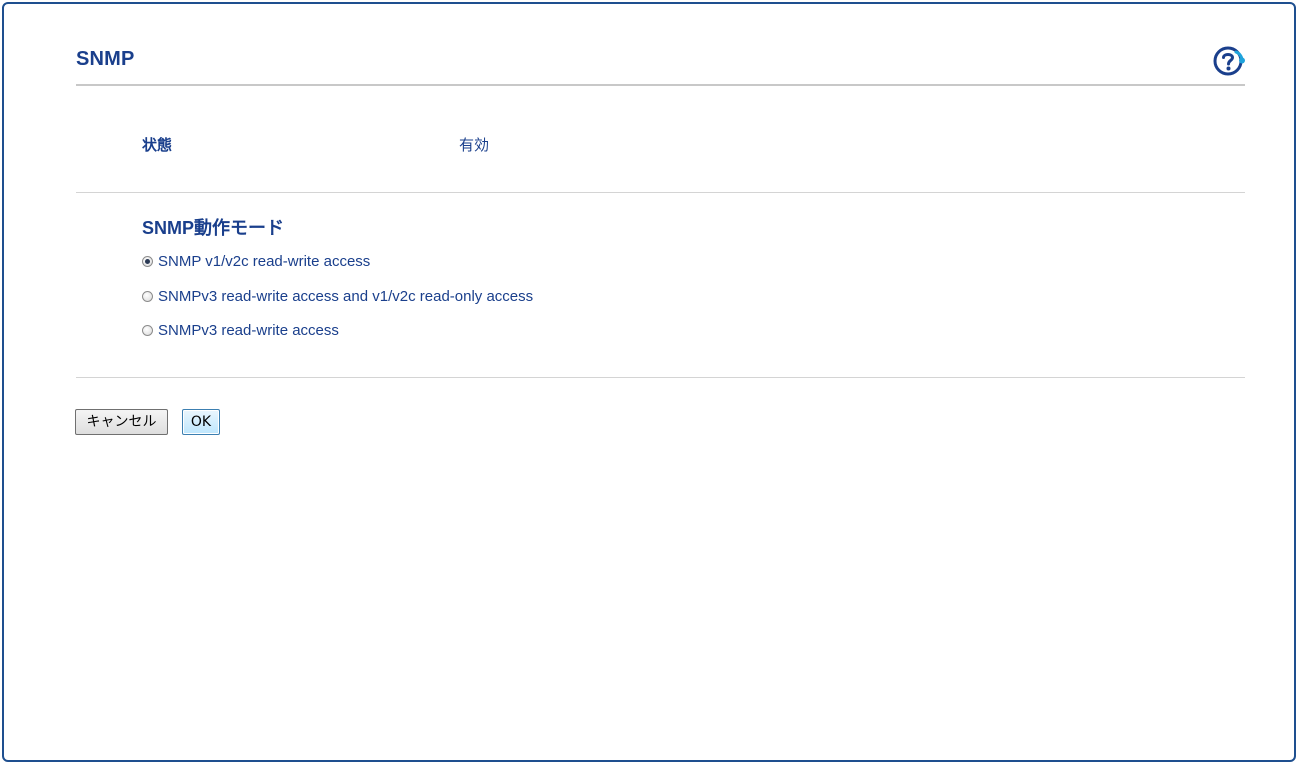  Describe the element at coordinates (201, 422) in the screenshot. I see `ok-button: OK` at that location.